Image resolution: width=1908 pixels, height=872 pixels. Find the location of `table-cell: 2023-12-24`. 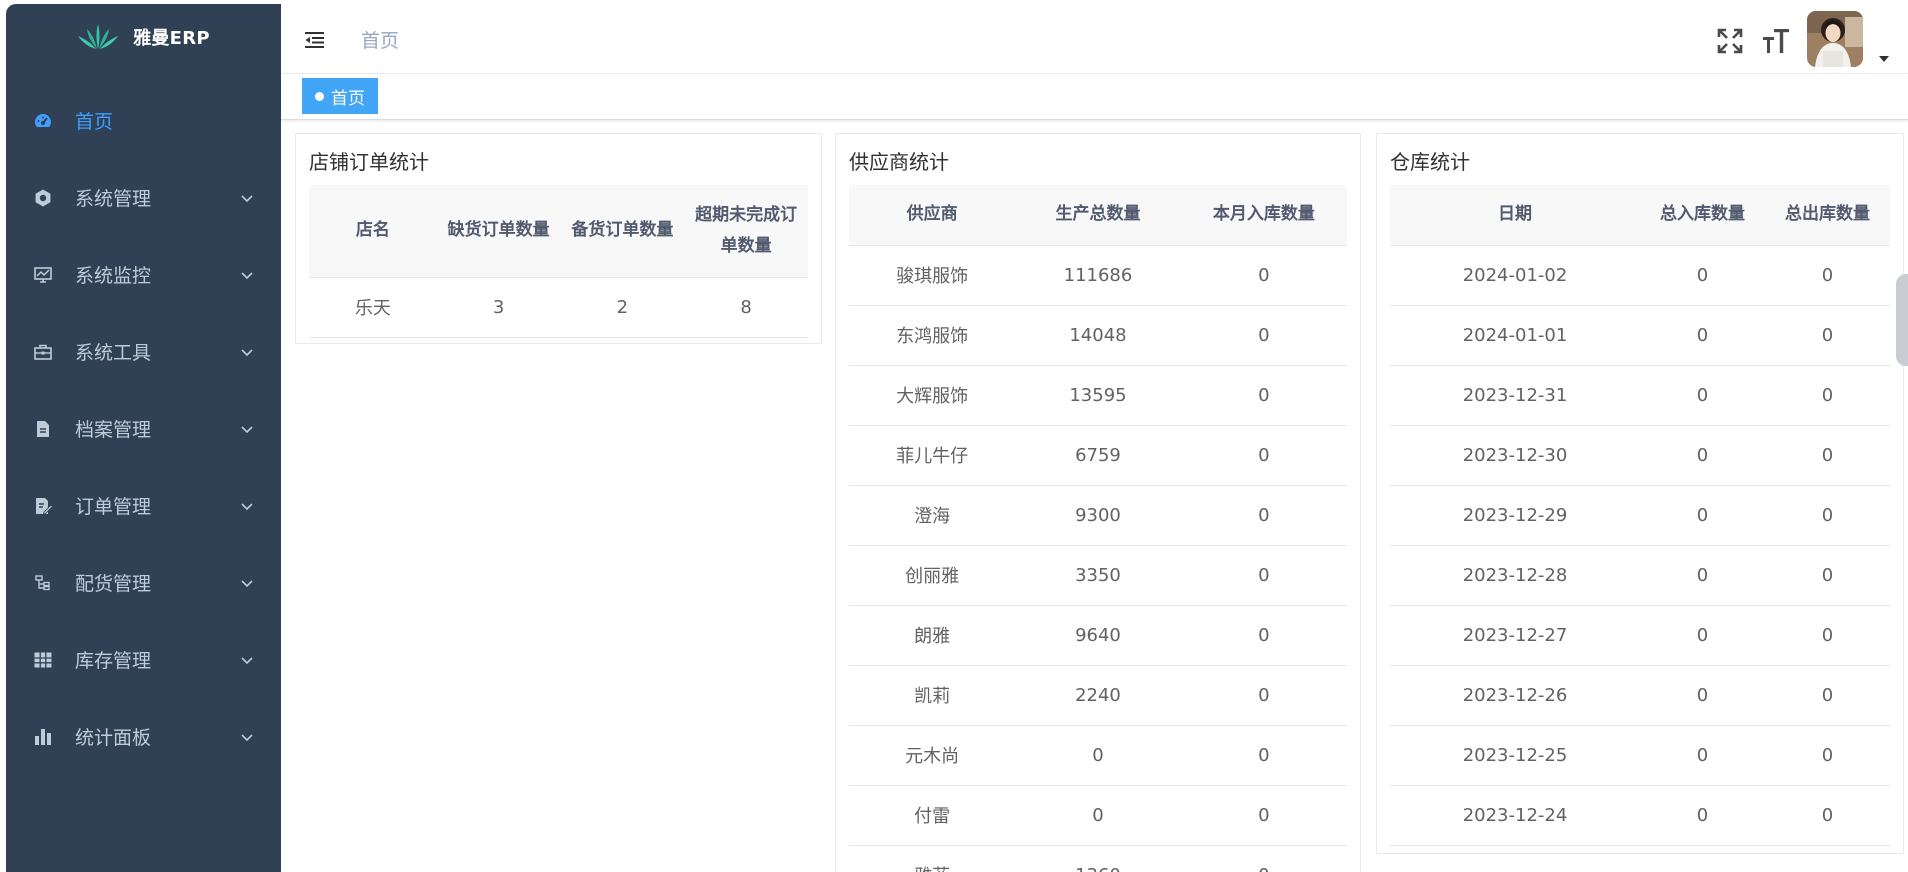

table-cell: 2023-12-24 is located at coordinates (1515, 815).